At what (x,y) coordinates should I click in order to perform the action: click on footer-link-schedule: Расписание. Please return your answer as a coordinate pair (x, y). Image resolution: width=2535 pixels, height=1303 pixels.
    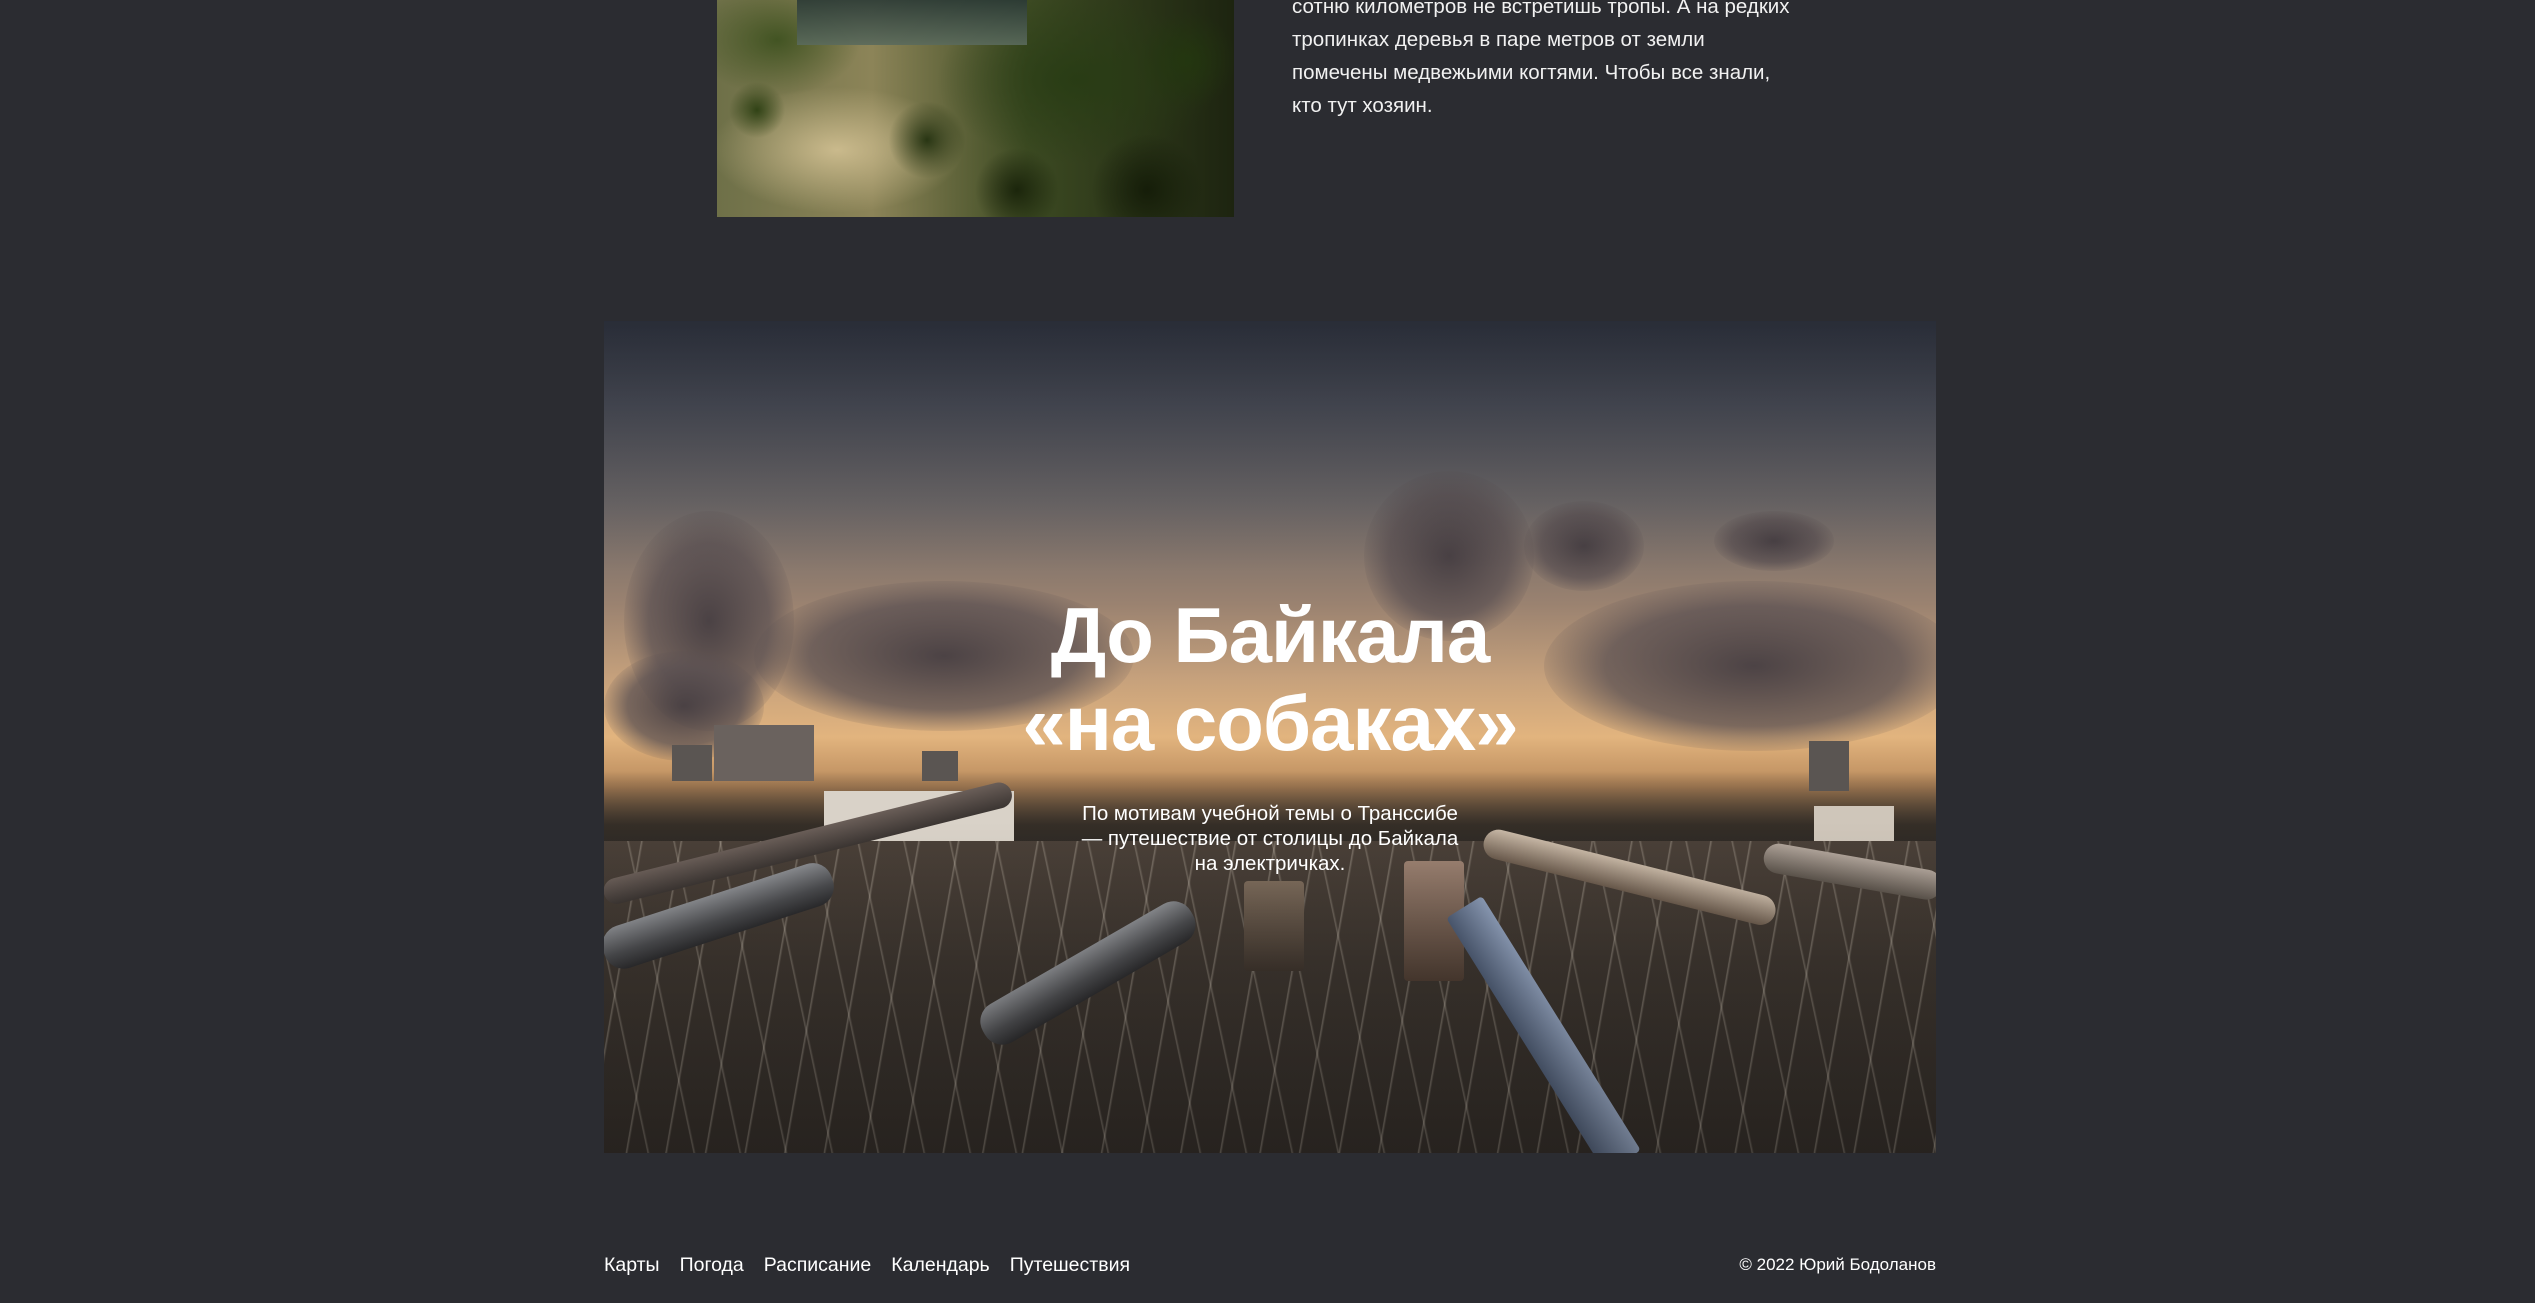
    Looking at the image, I should click on (818, 1265).